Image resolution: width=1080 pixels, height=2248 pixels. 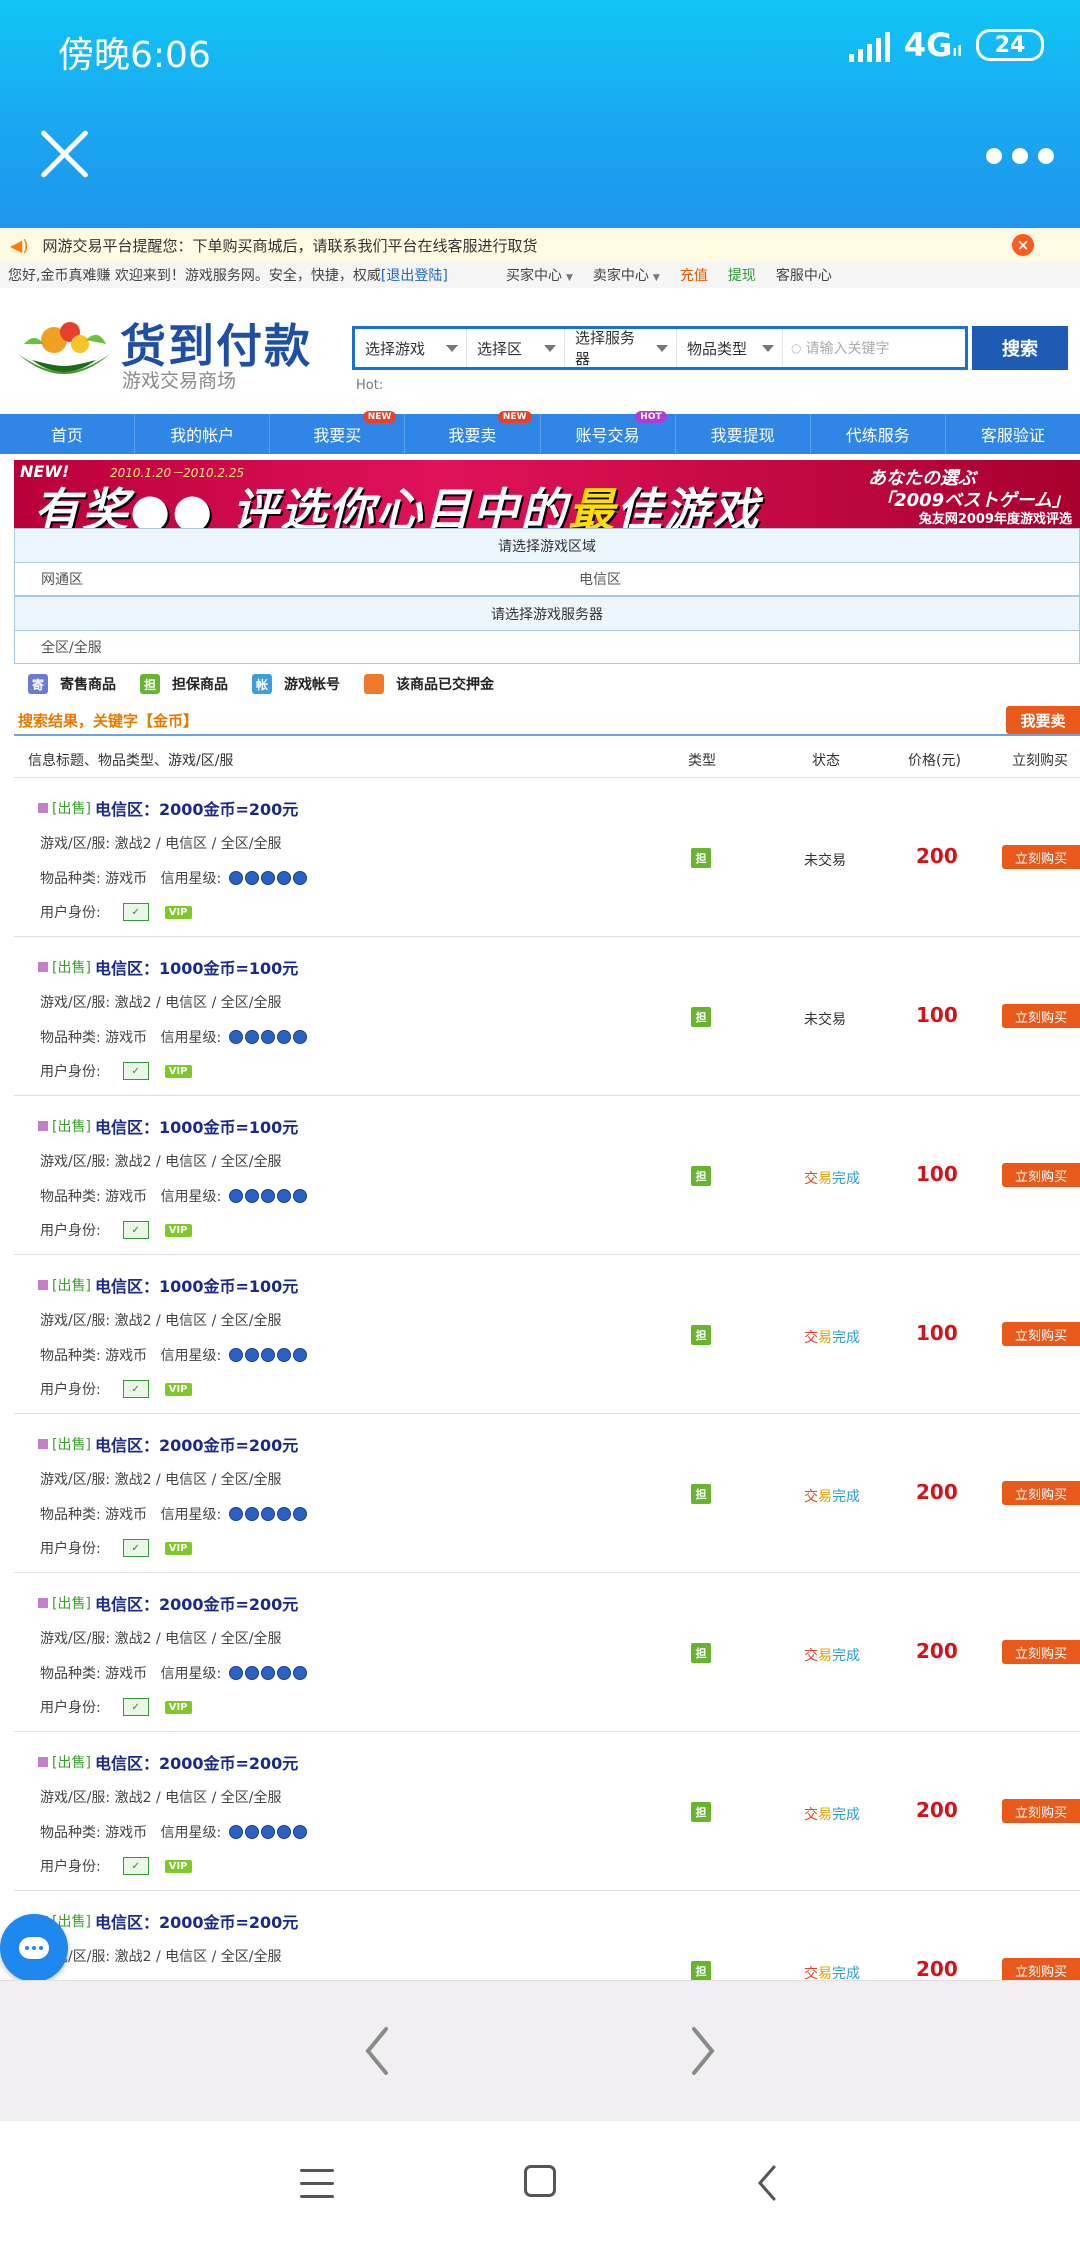 I want to click on home-icon, so click(x=540, y=2181).